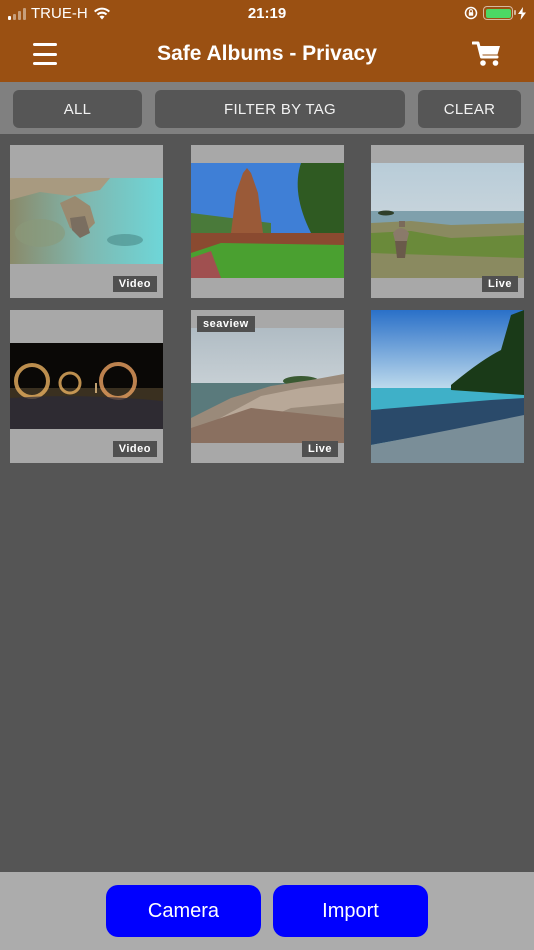  Describe the element at coordinates (267, 911) in the screenshot. I see `bottom-toolbar: Camera Import` at that location.